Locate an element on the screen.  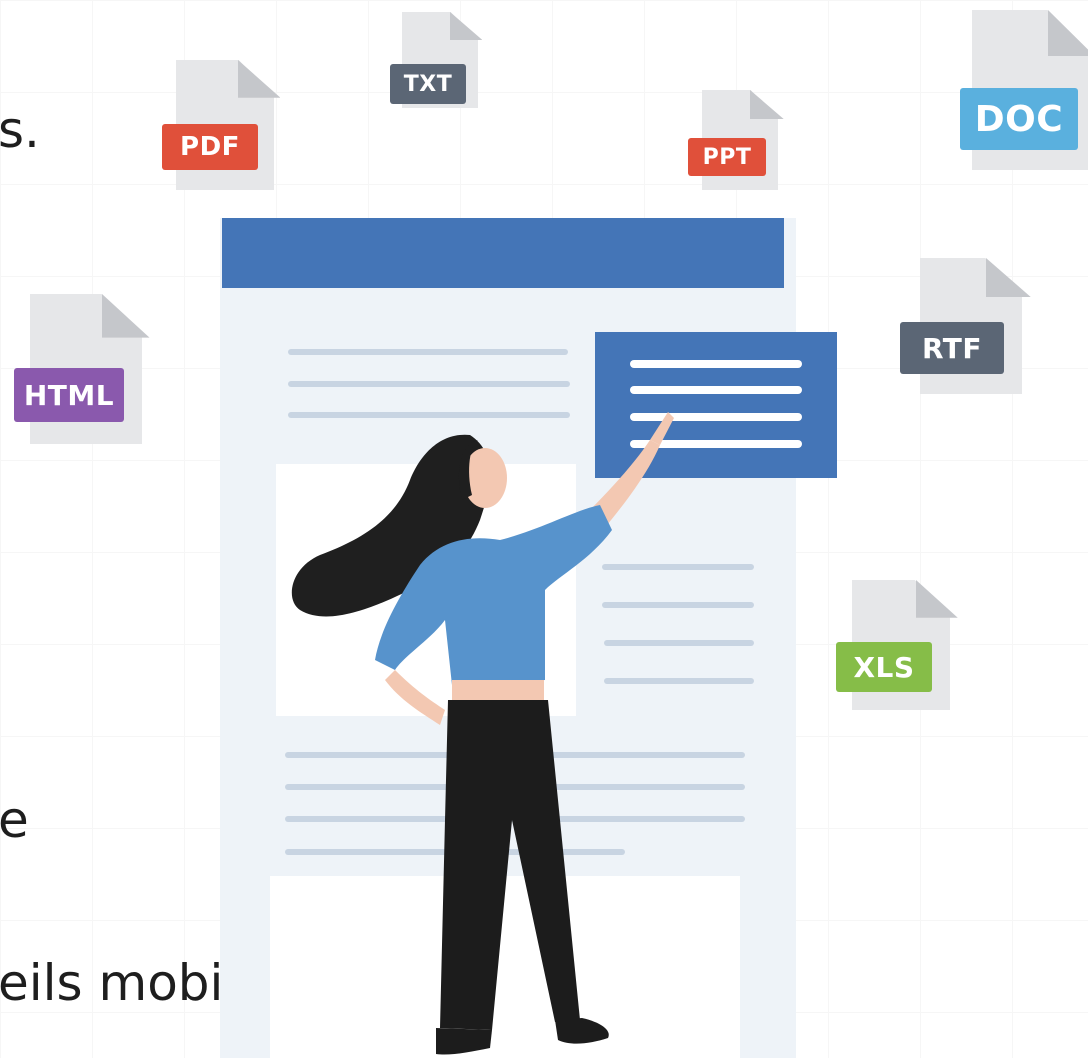
document-header-bar is located at coordinates (503, 253).